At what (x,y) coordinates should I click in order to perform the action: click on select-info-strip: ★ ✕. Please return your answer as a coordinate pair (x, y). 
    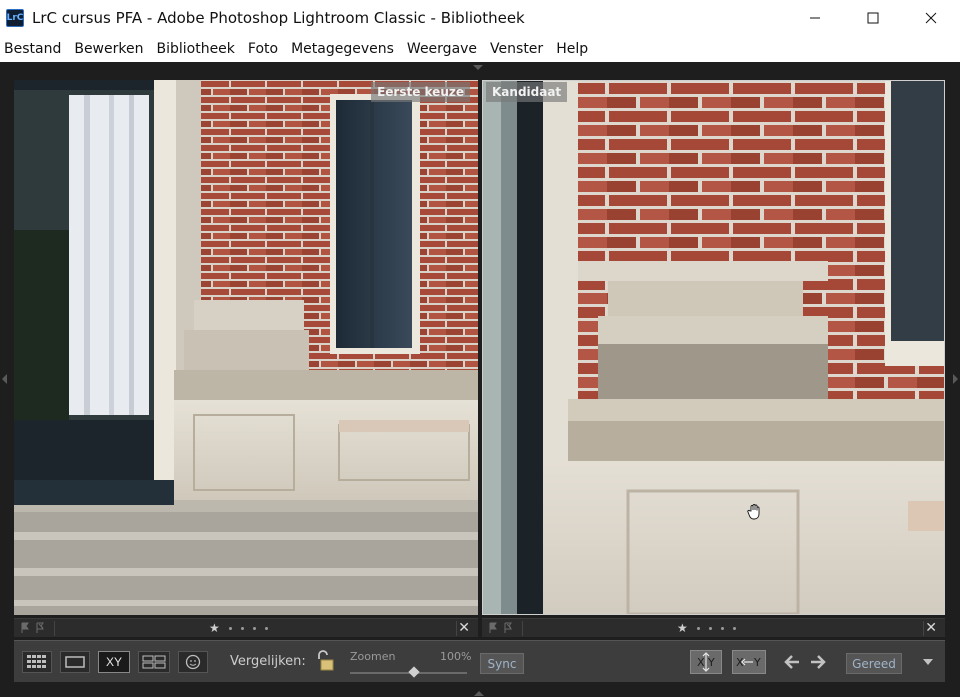
    Looking at the image, I should click on (246, 627).